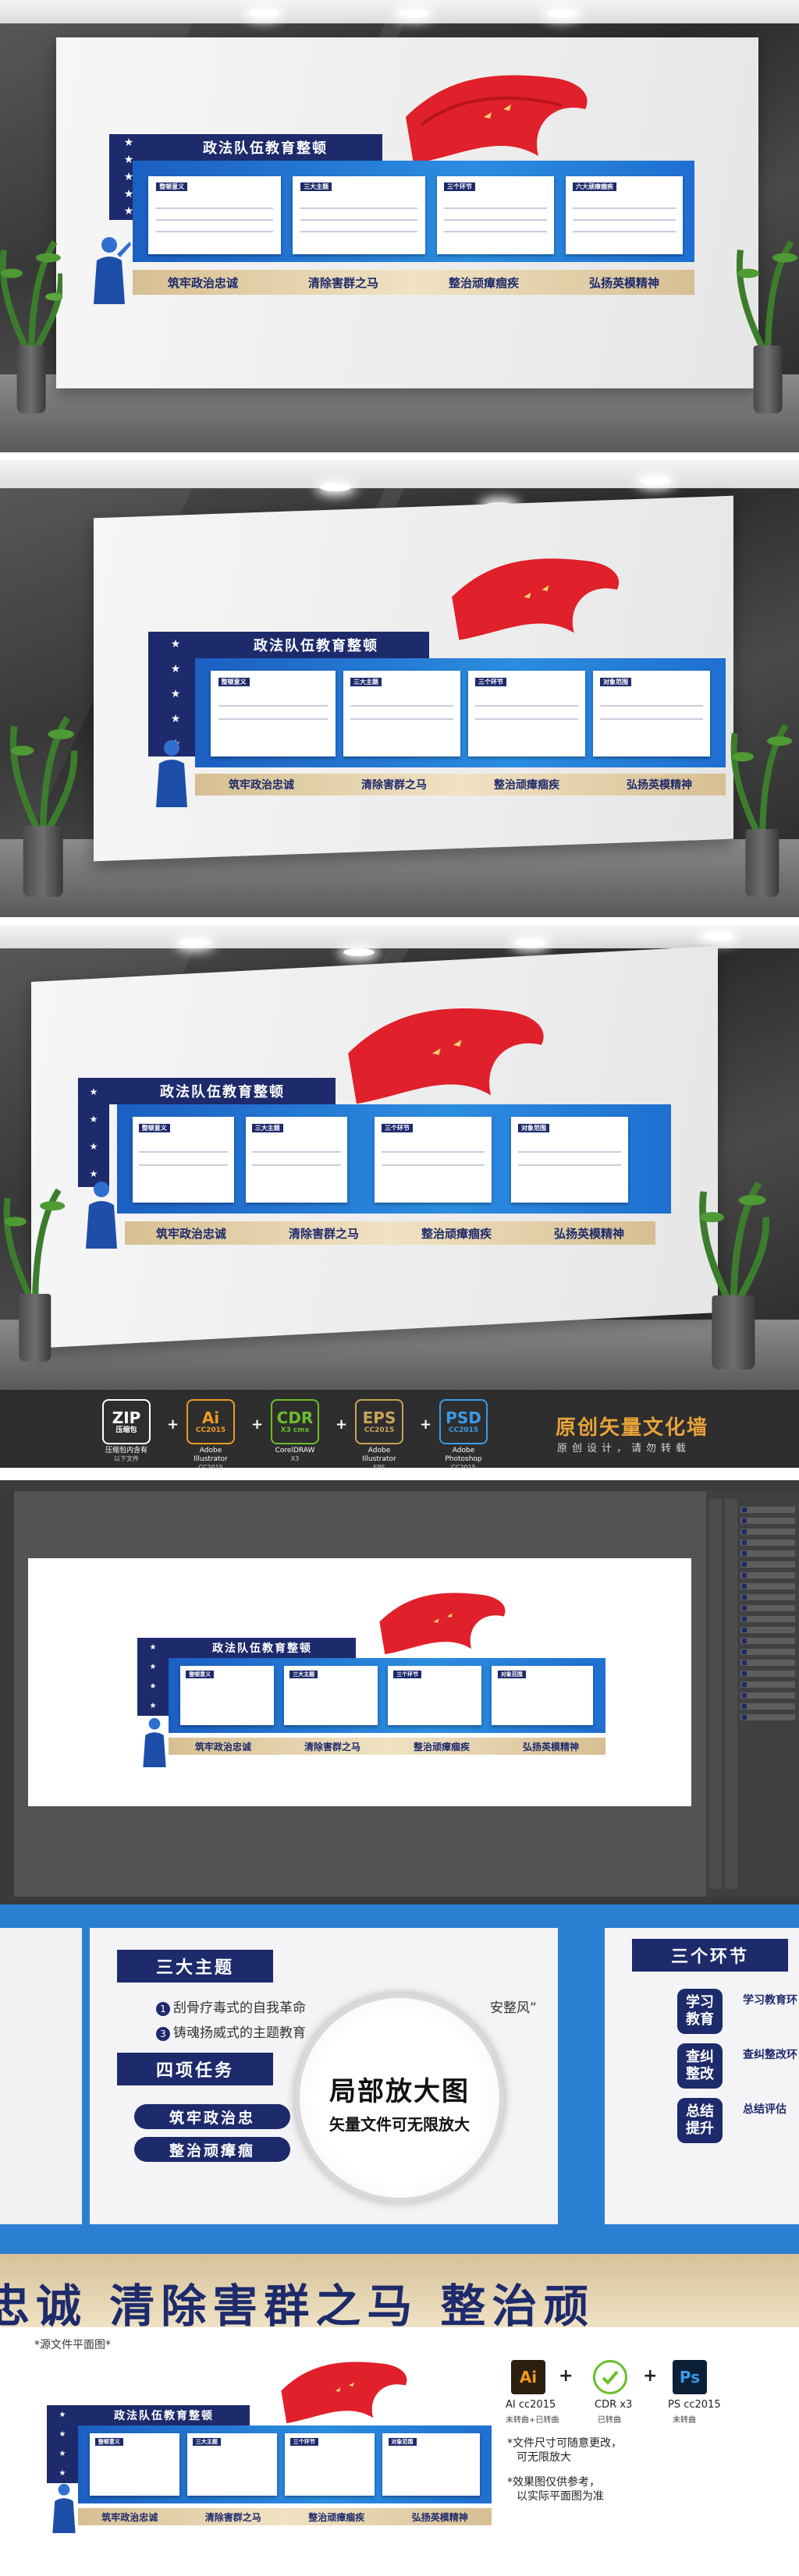  I want to click on plant-left, so click(31, 323).